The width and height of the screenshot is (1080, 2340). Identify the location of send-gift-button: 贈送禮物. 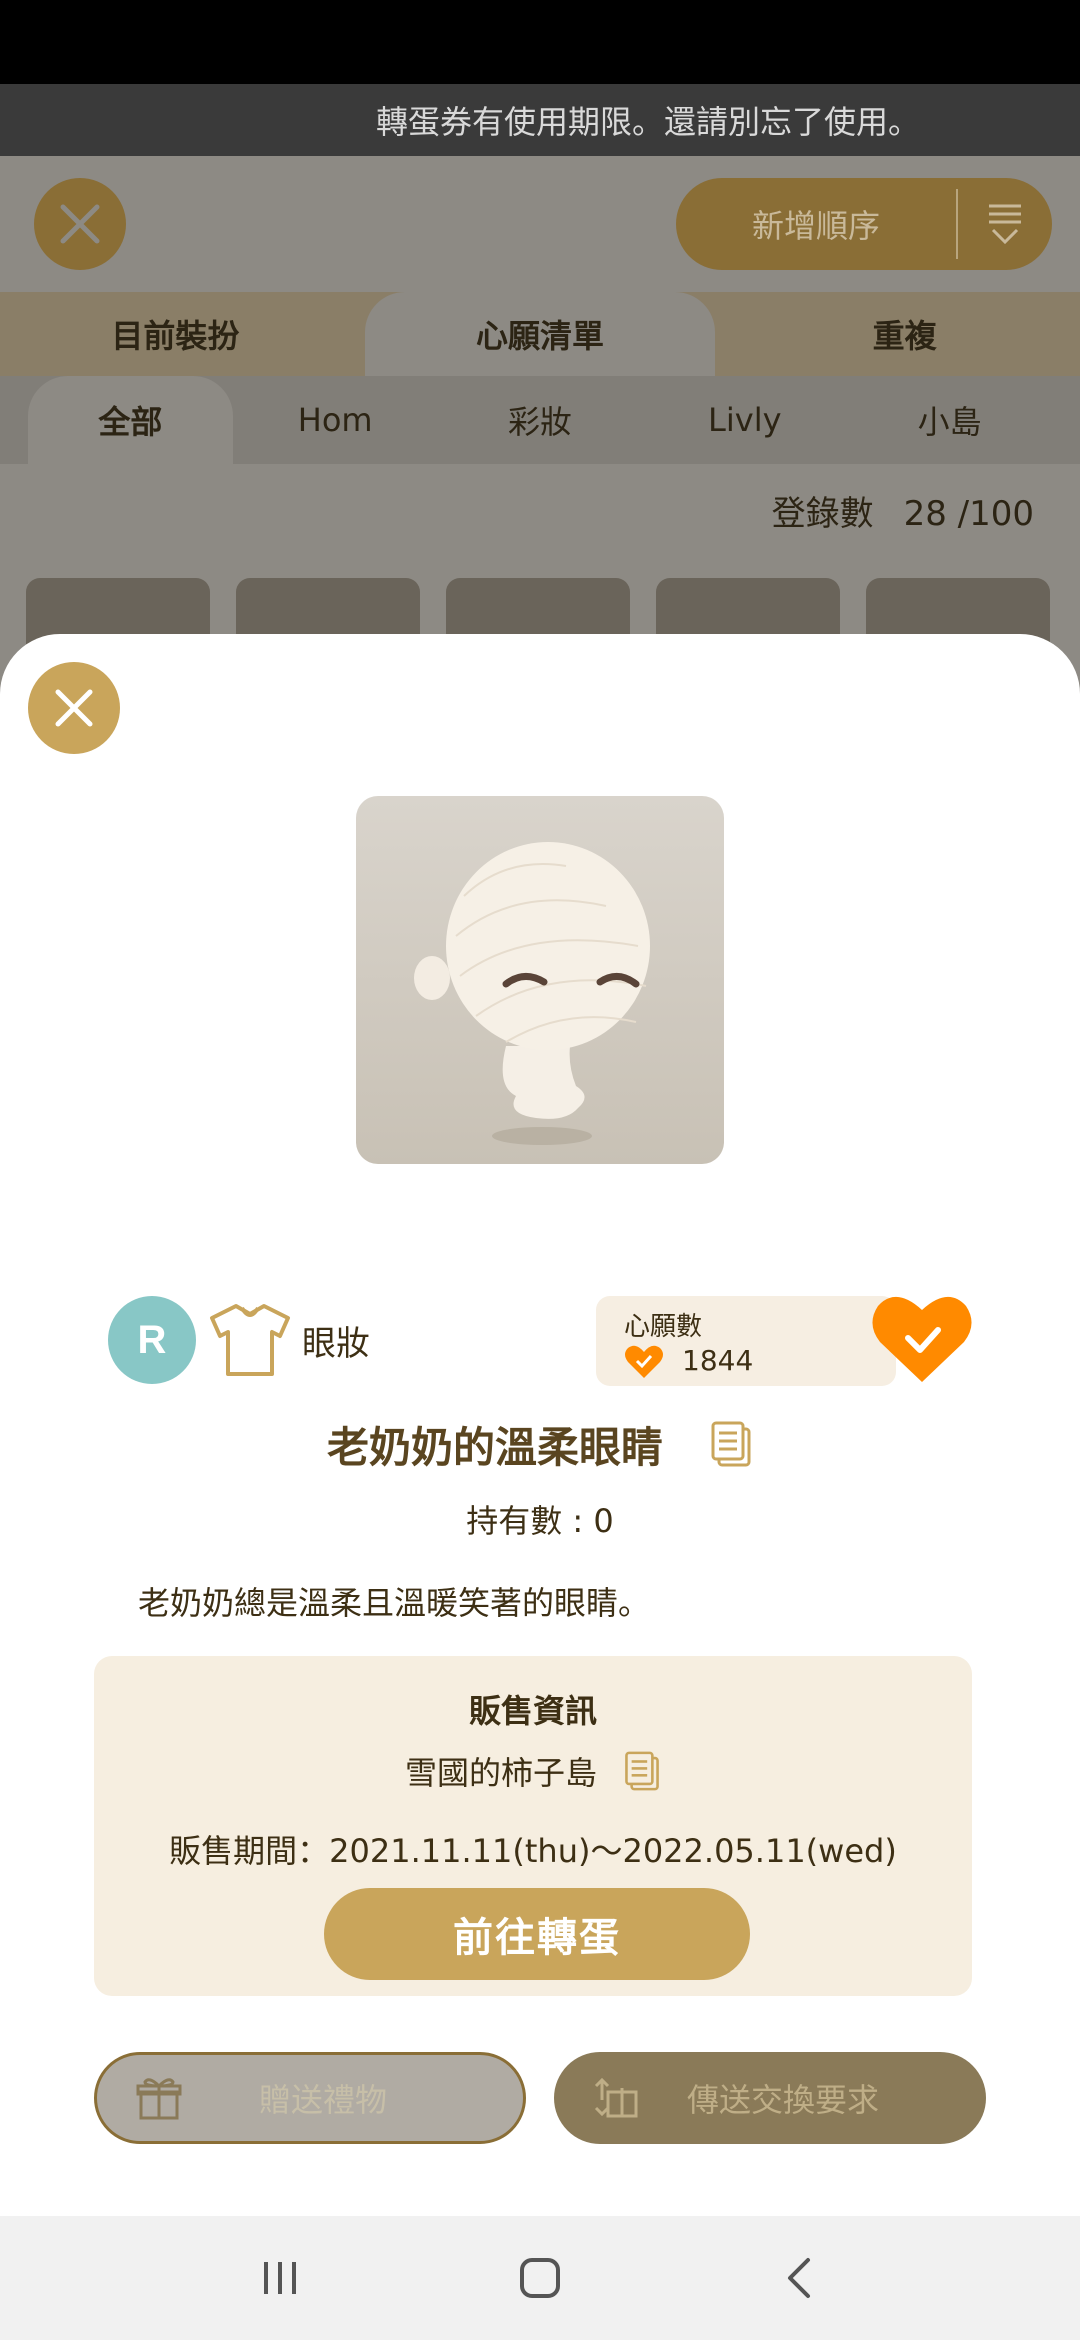
(310, 2098).